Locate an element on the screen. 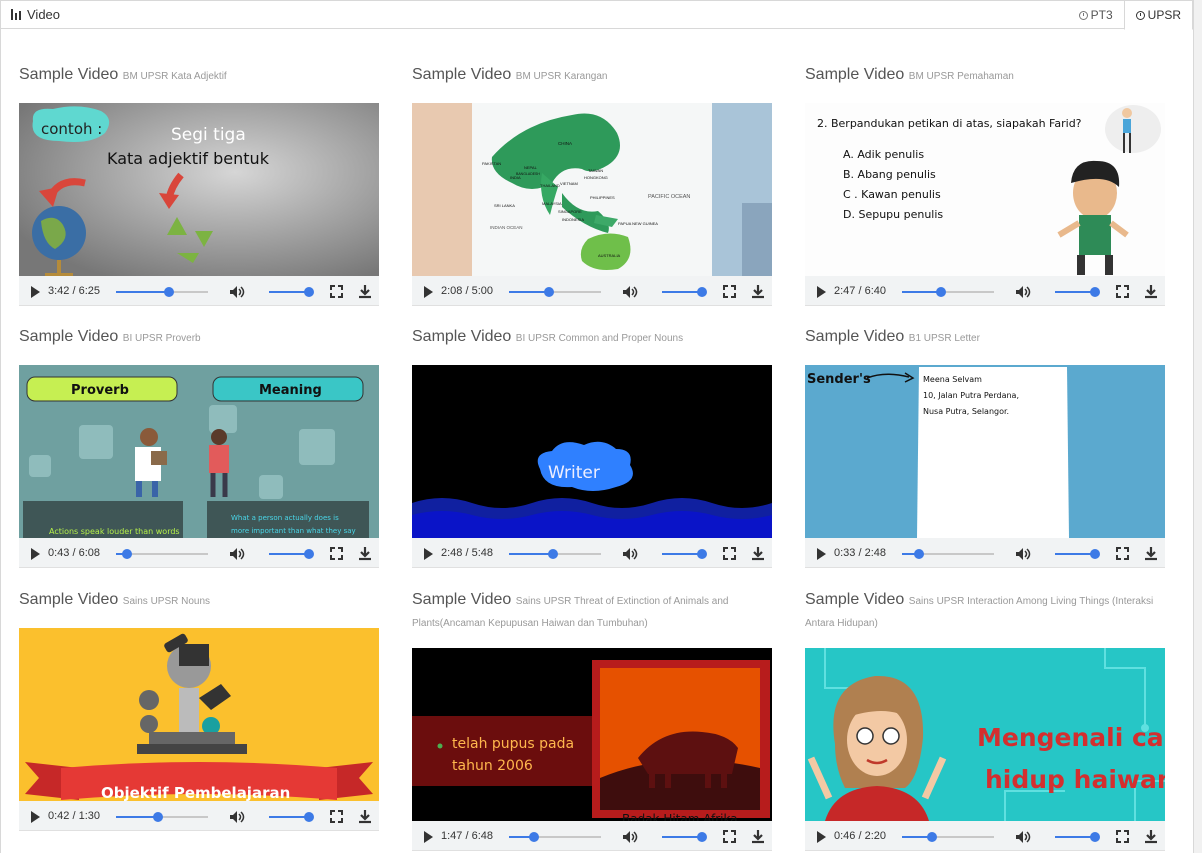 The image size is (1202, 853). page-scrollbar is located at coordinates (1198, 426).